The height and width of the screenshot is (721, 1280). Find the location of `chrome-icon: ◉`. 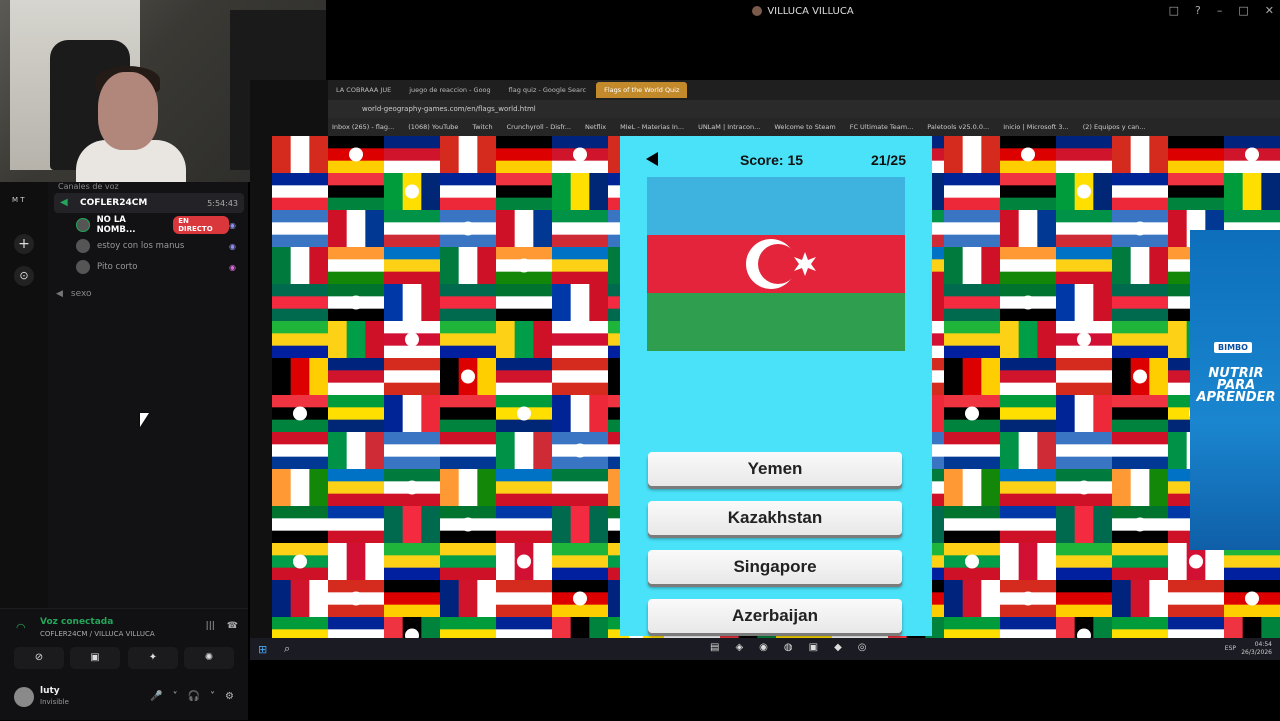

chrome-icon: ◉ is located at coordinates (763, 647).